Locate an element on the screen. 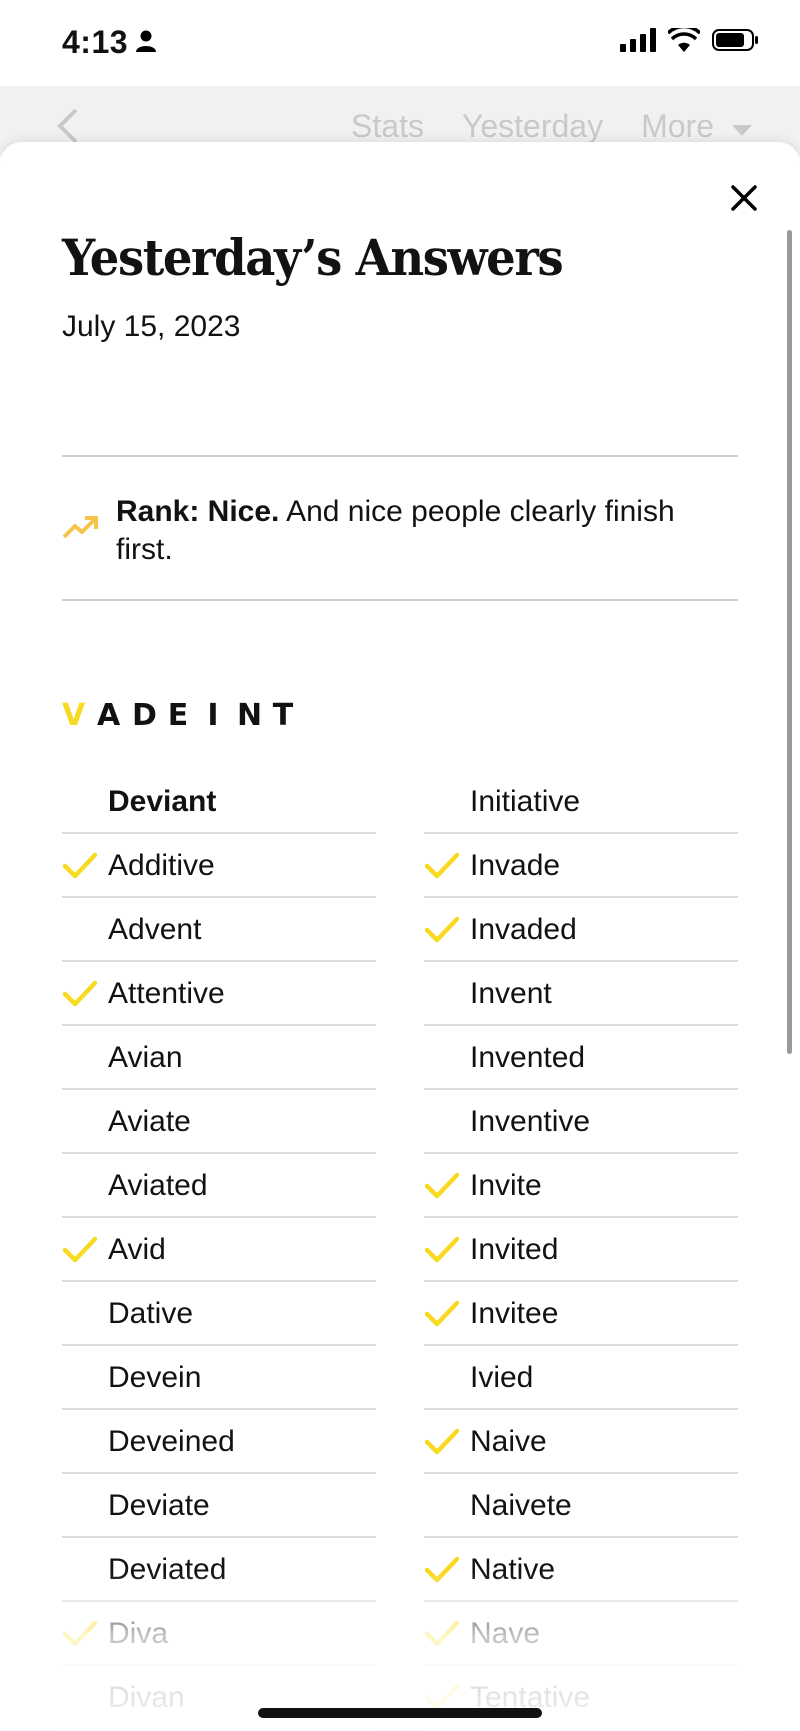 The height and width of the screenshot is (1731, 800). nav-links: Stats Yesterday More is located at coordinates (551, 126).